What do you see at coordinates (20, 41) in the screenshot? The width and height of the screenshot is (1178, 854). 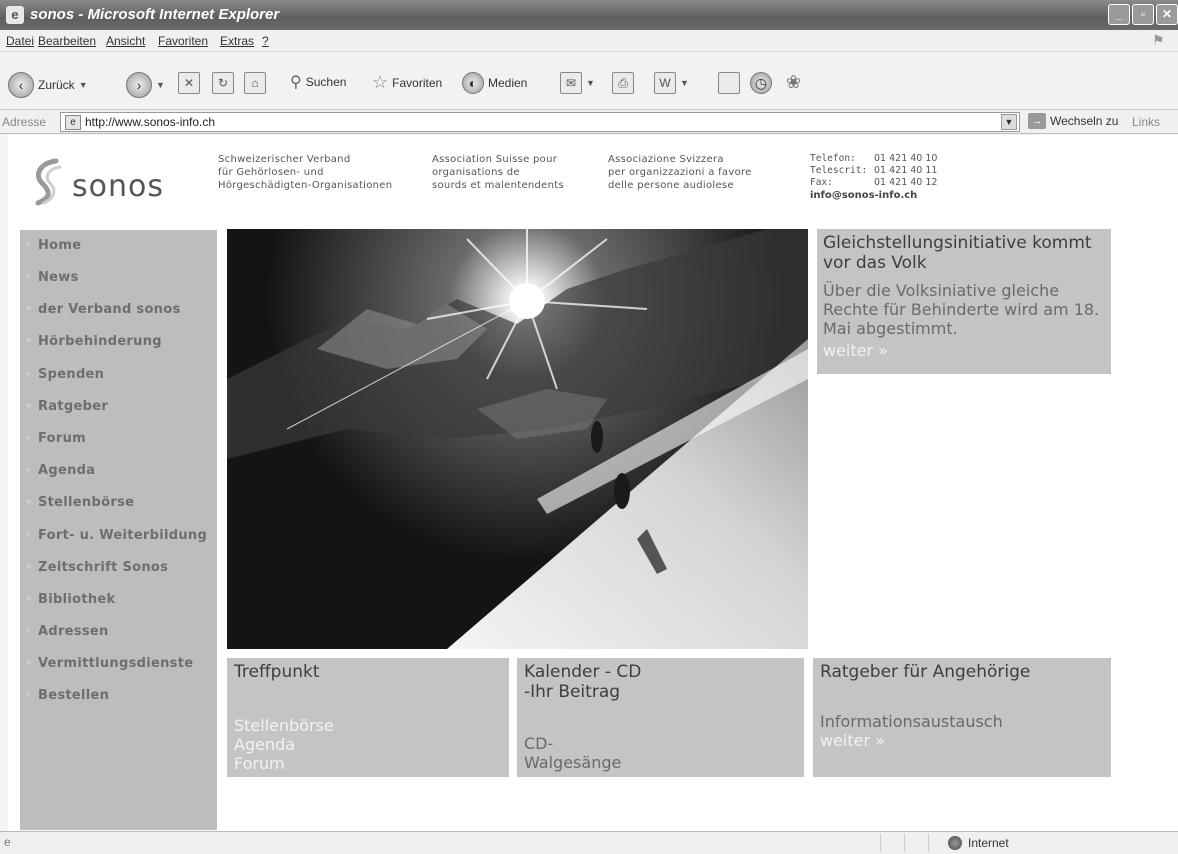 I see `menu-datei: Datei` at bounding box center [20, 41].